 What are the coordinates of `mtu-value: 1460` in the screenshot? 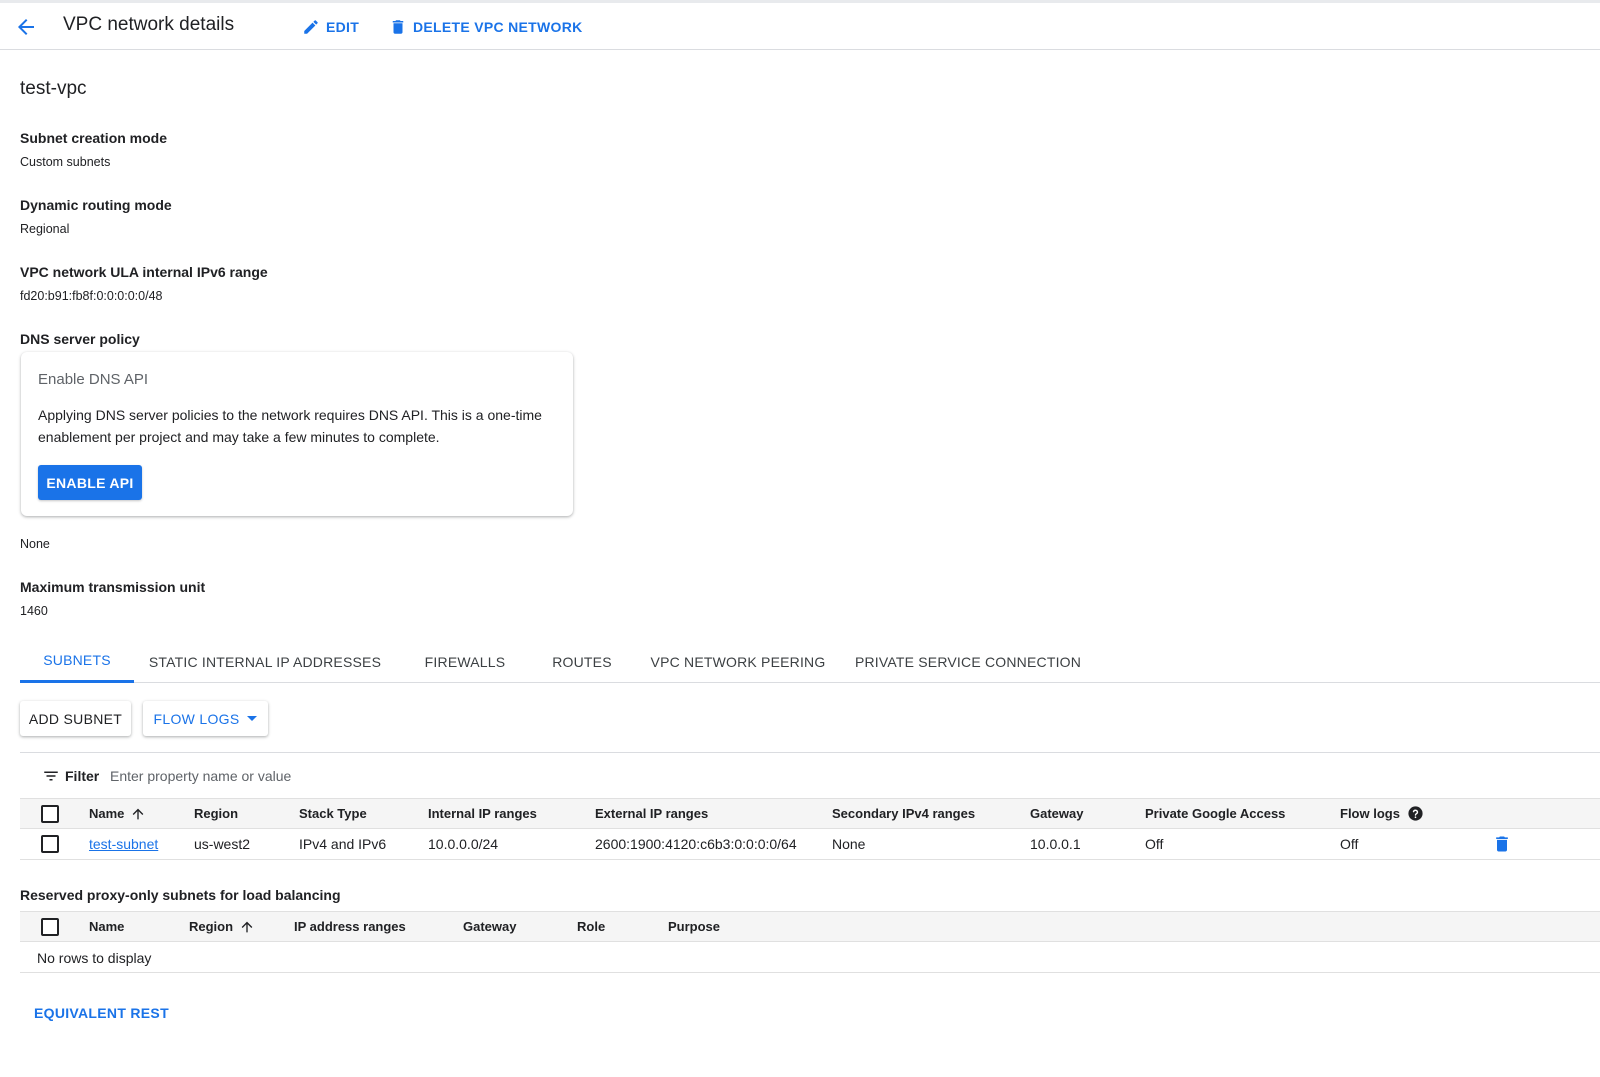 It's located at (34, 611).